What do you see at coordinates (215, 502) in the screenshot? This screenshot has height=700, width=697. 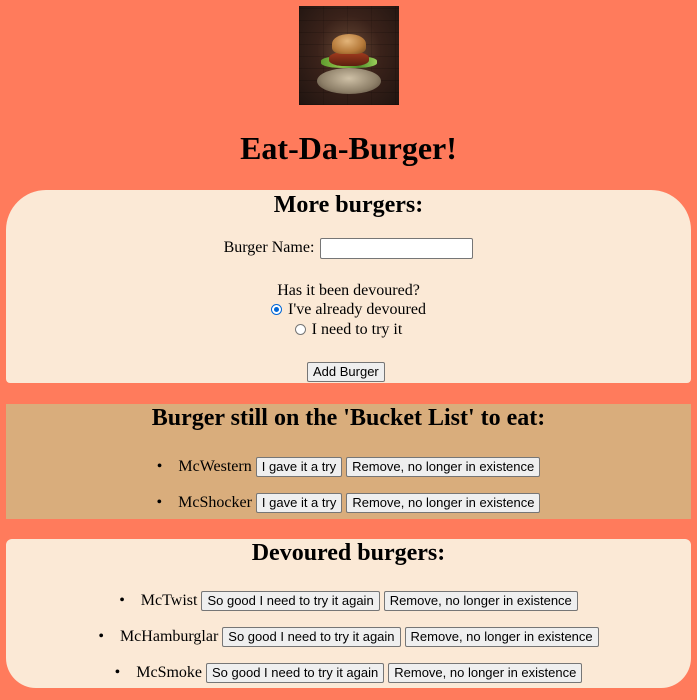 I see `burger-name: McShocker` at bounding box center [215, 502].